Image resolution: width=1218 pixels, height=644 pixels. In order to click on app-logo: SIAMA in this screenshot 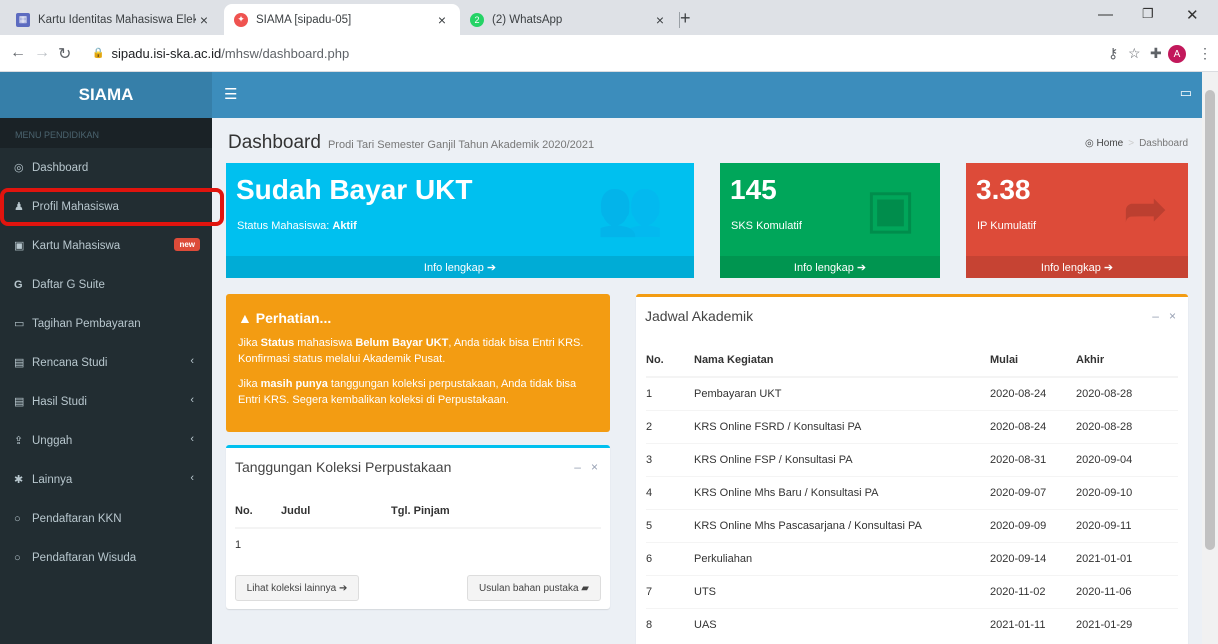, I will do `click(106, 95)`.